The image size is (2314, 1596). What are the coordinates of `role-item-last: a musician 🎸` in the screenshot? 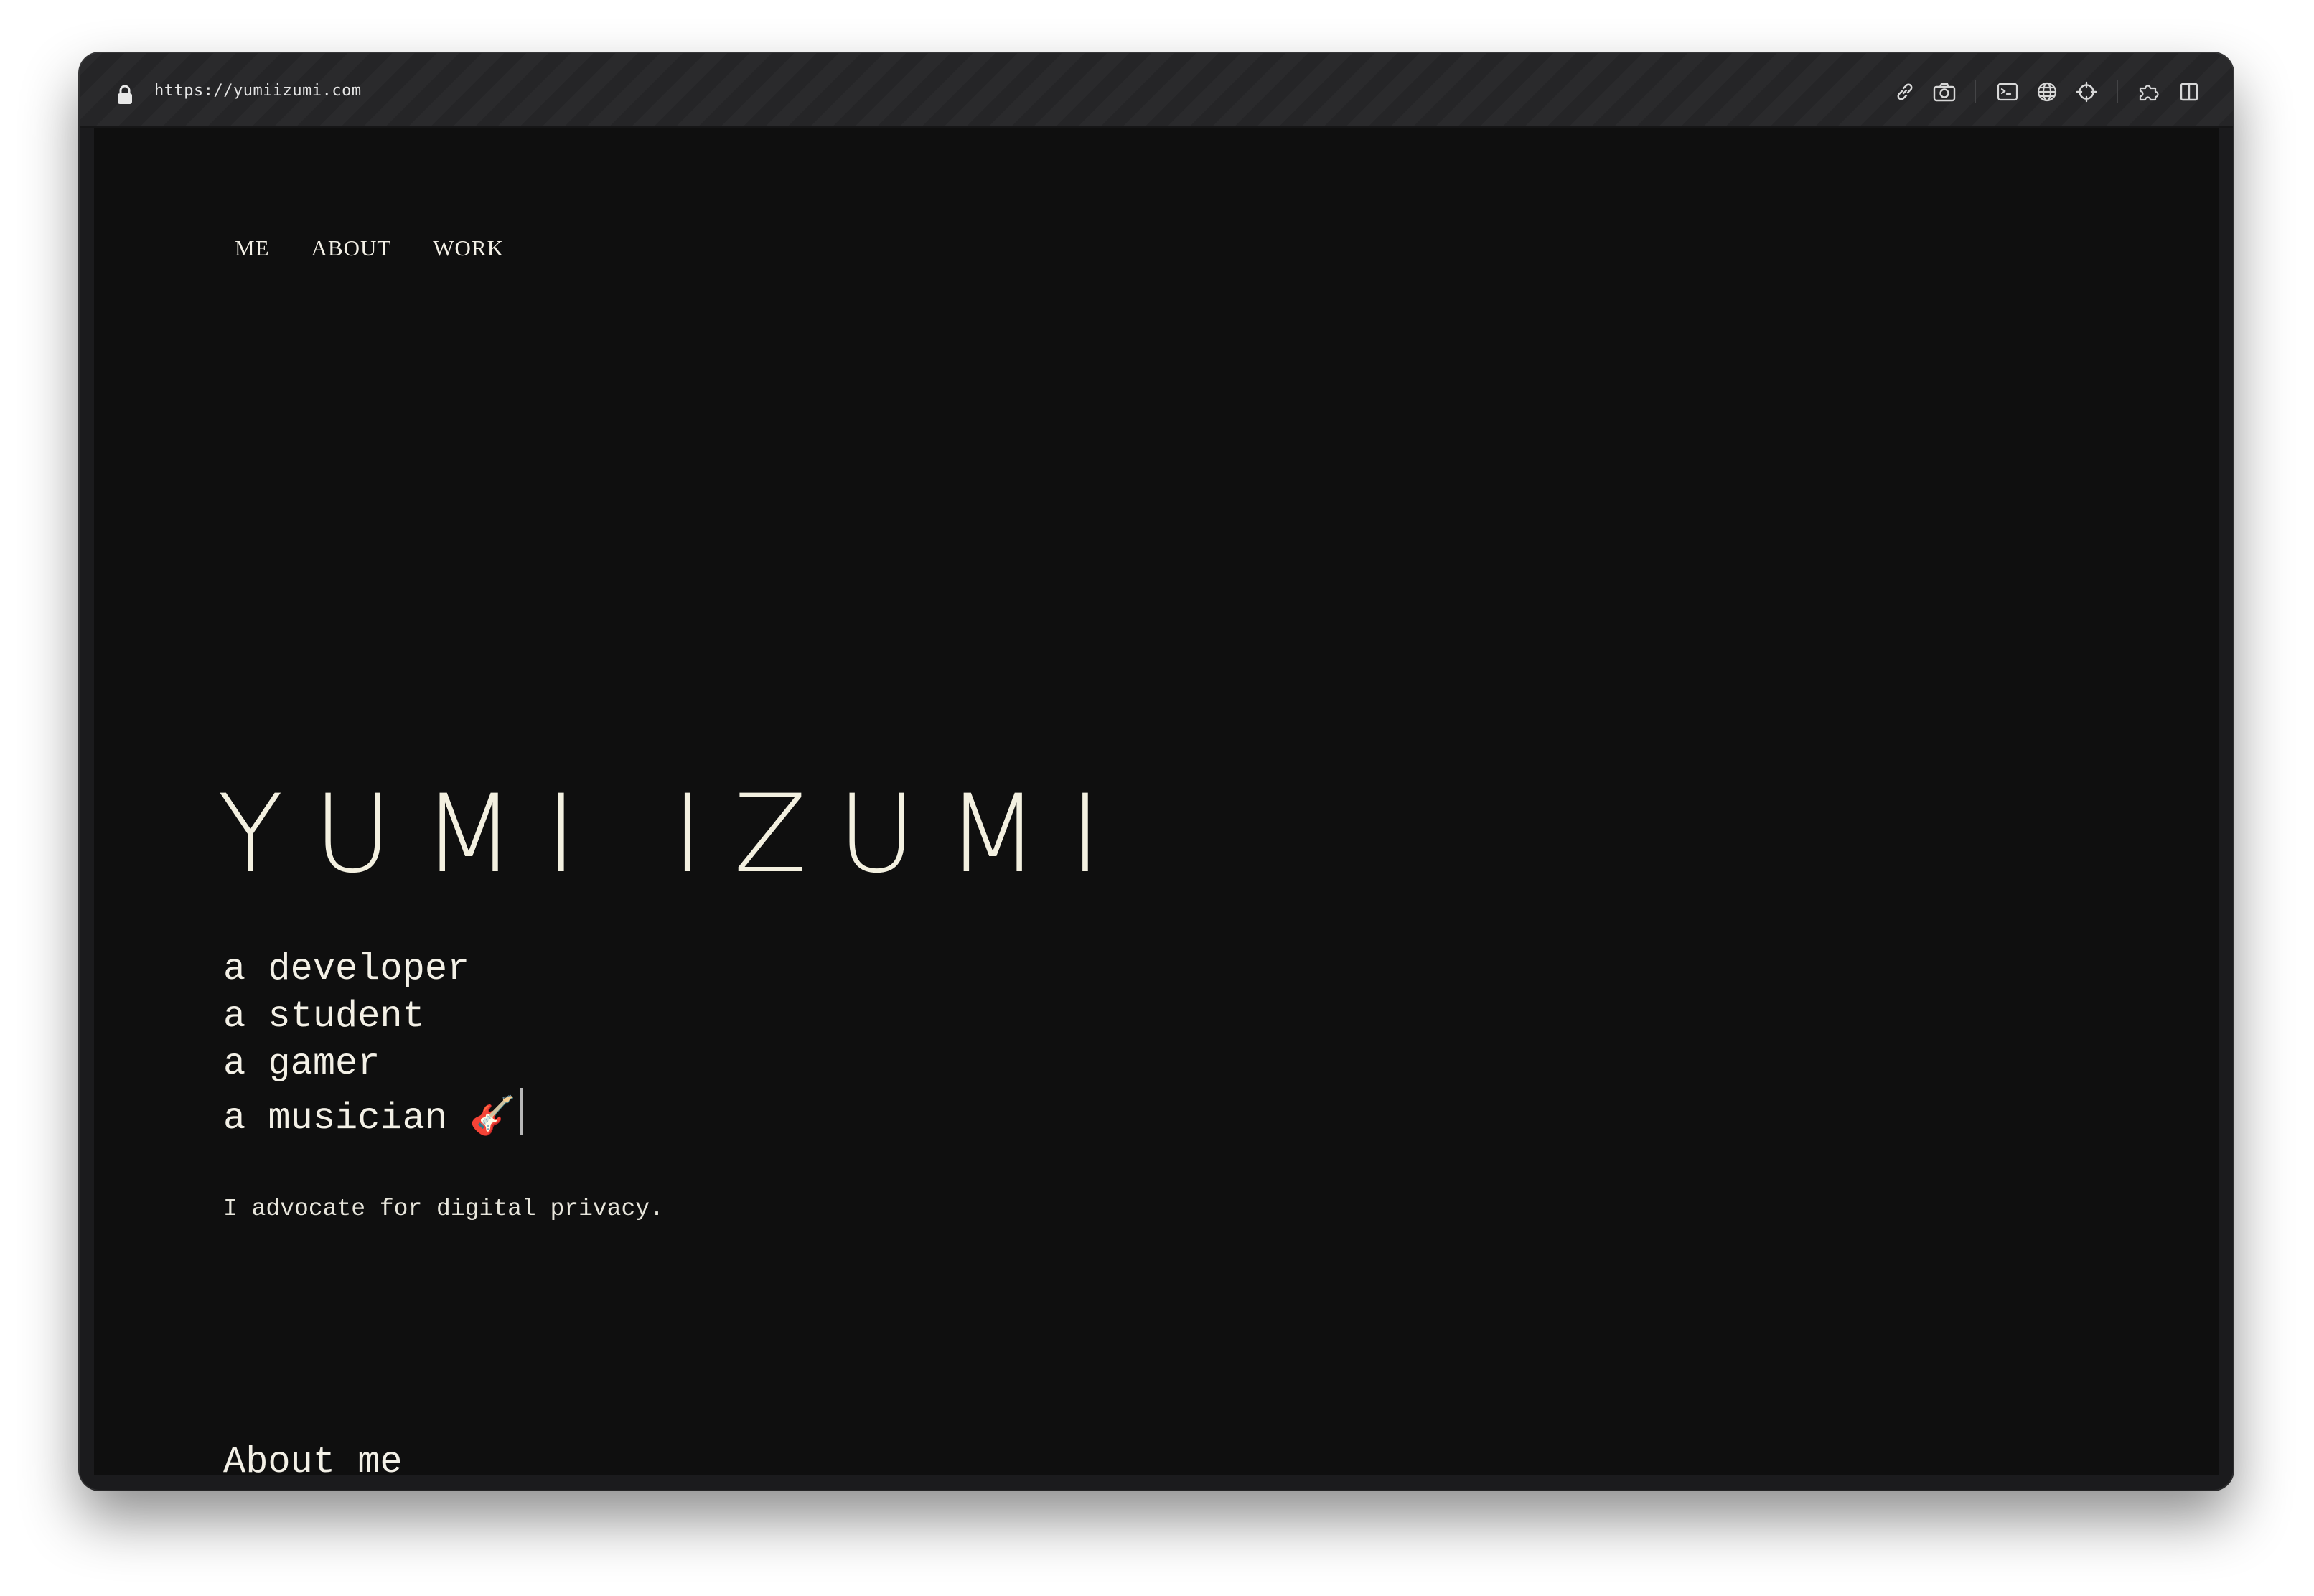 It's located at (373, 1115).